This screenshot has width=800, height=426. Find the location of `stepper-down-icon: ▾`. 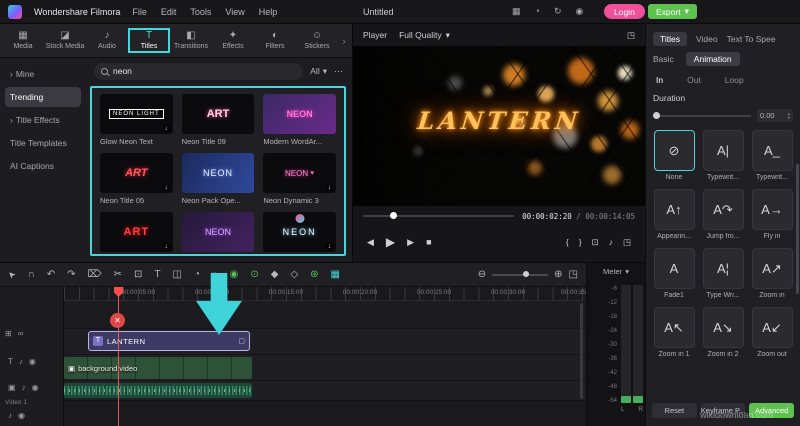

stepper-down-icon: ▾ is located at coordinates (789, 117).